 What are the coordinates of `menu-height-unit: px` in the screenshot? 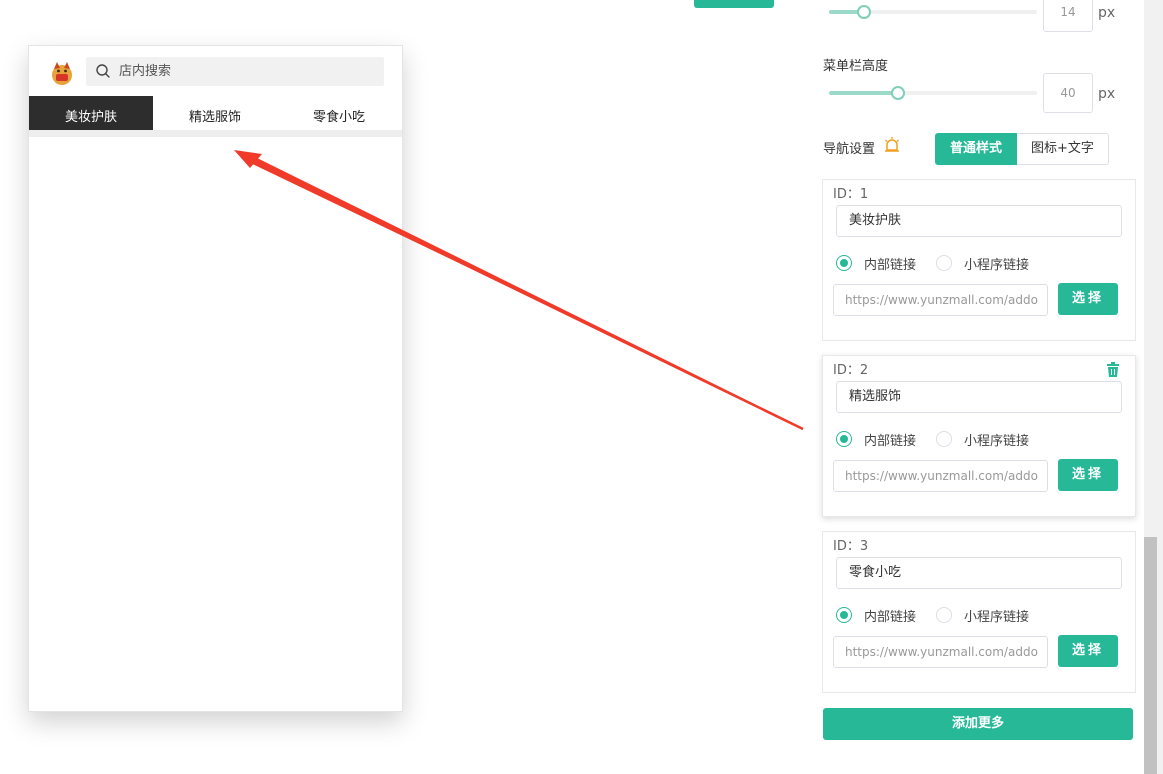 It's located at (1107, 94).